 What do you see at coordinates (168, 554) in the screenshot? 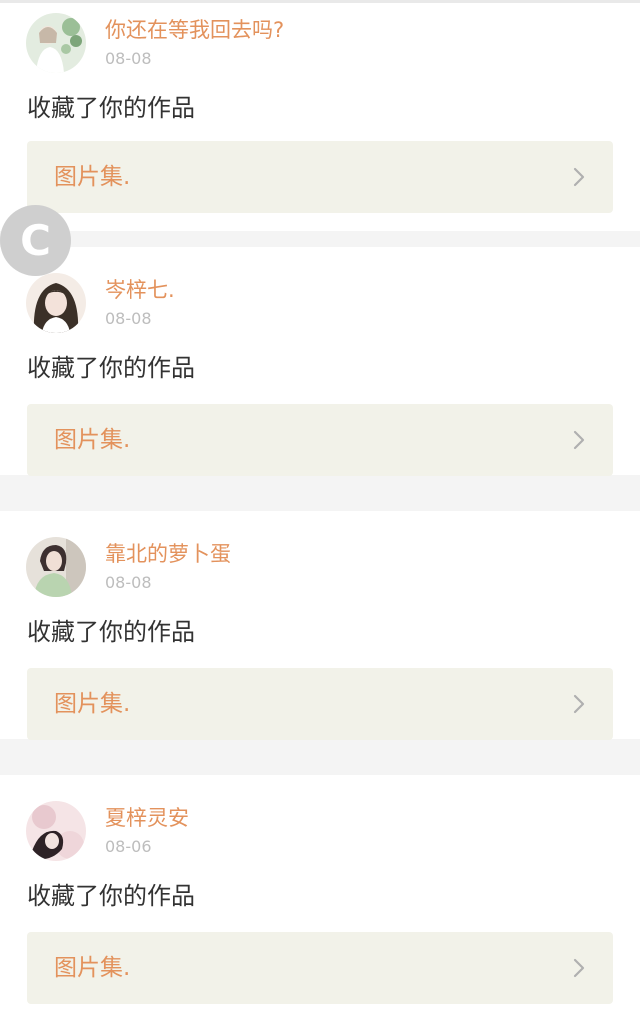
I see `username: 靠北的萝卜蛋` at bounding box center [168, 554].